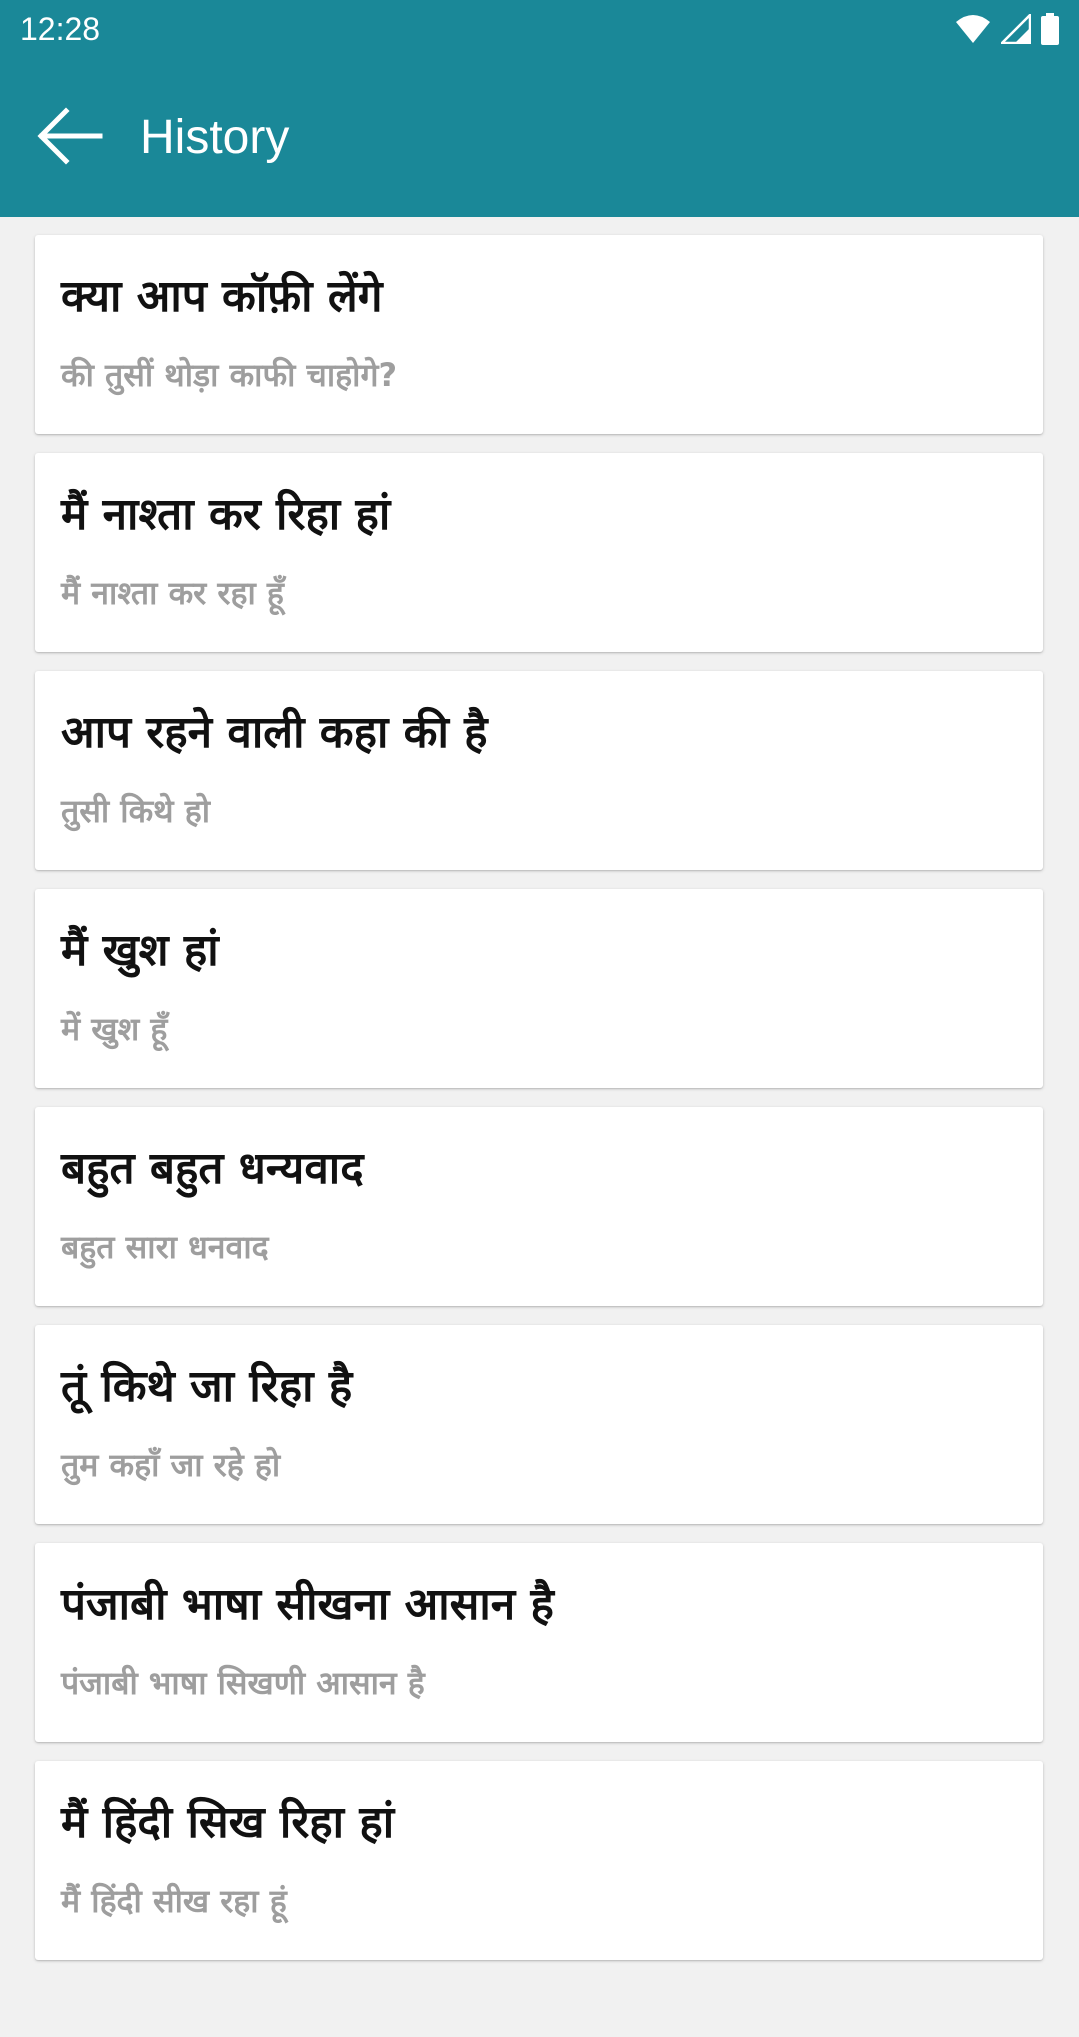 This screenshot has height=2037, width=1079. I want to click on cell-signal-icon, so click(1016, 29).